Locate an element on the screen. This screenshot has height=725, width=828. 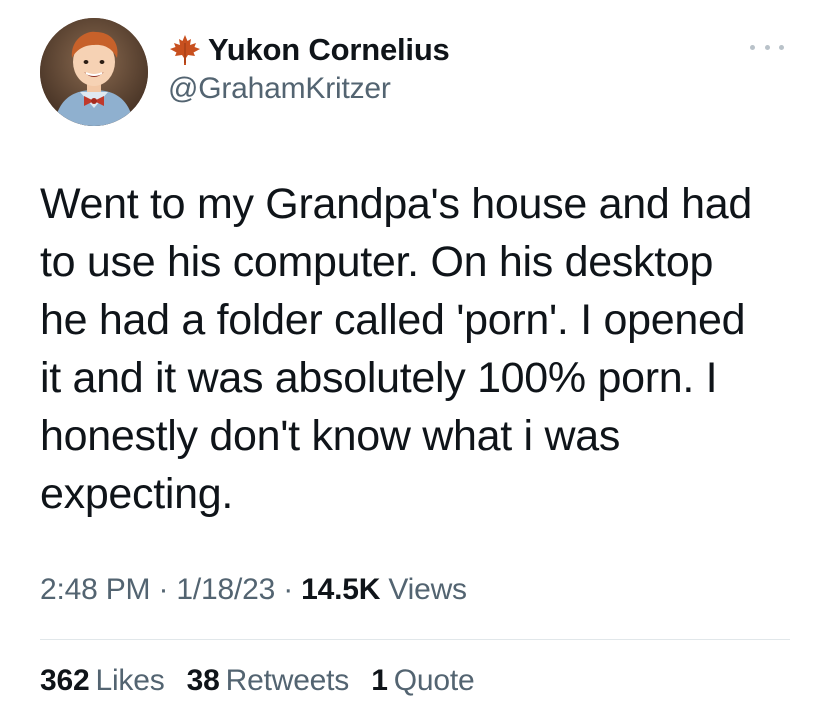
likes-label: Likes is located at coordinates (130, 680).